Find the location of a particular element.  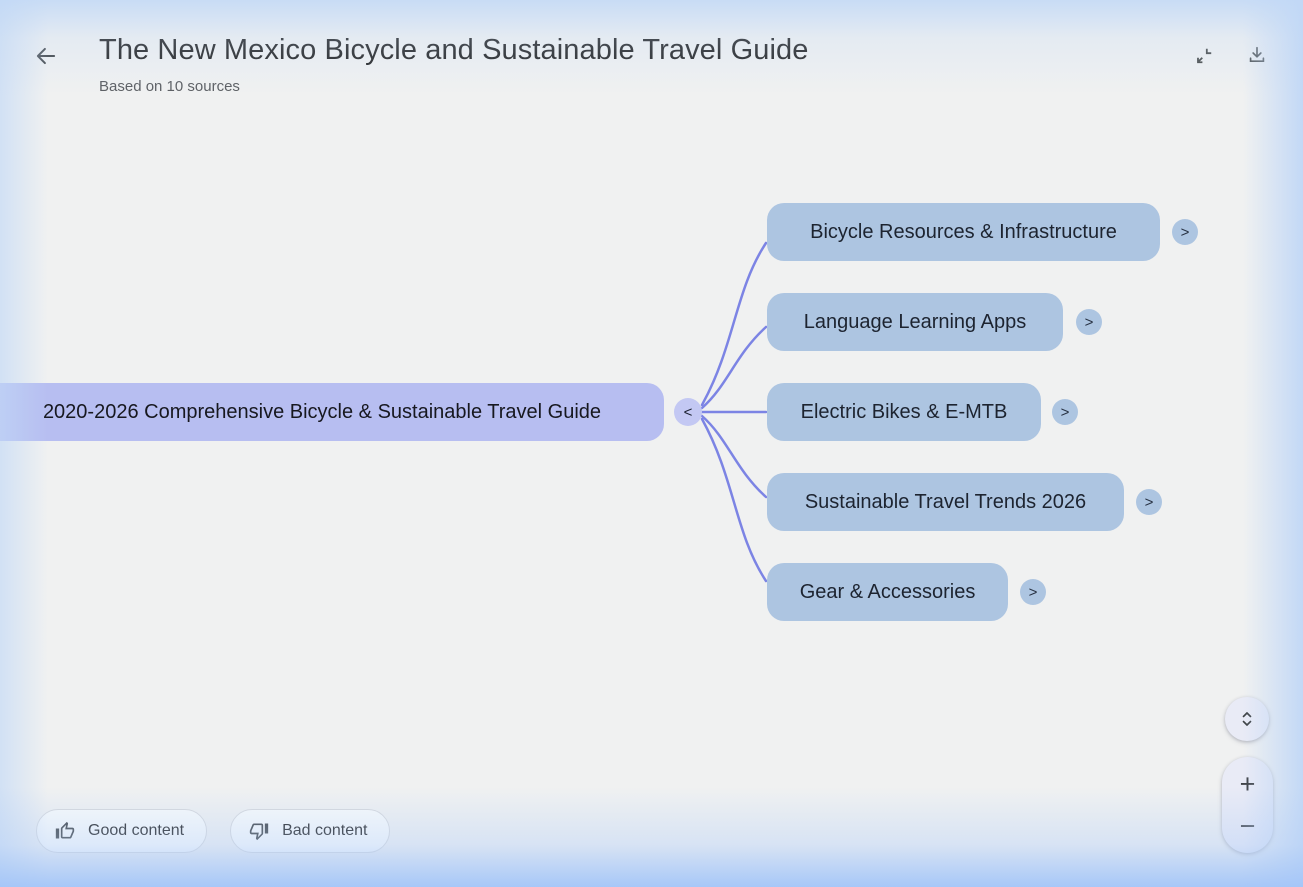

collapse-view-button is located at coordinates (1204, 55).